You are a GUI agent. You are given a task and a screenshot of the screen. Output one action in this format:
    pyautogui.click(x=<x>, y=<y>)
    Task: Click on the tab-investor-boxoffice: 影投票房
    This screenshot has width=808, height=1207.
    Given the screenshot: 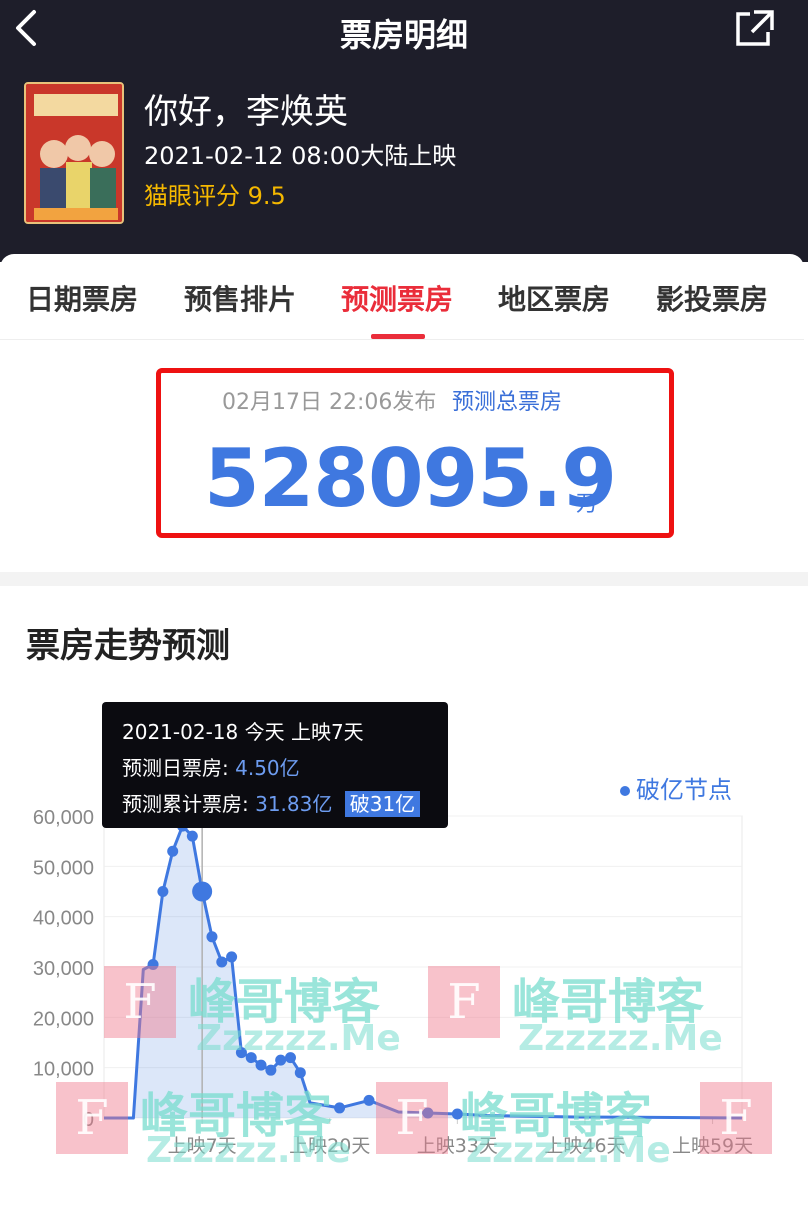 What is the action you would take?
    pyautogui.click(x=712, y=298)
    